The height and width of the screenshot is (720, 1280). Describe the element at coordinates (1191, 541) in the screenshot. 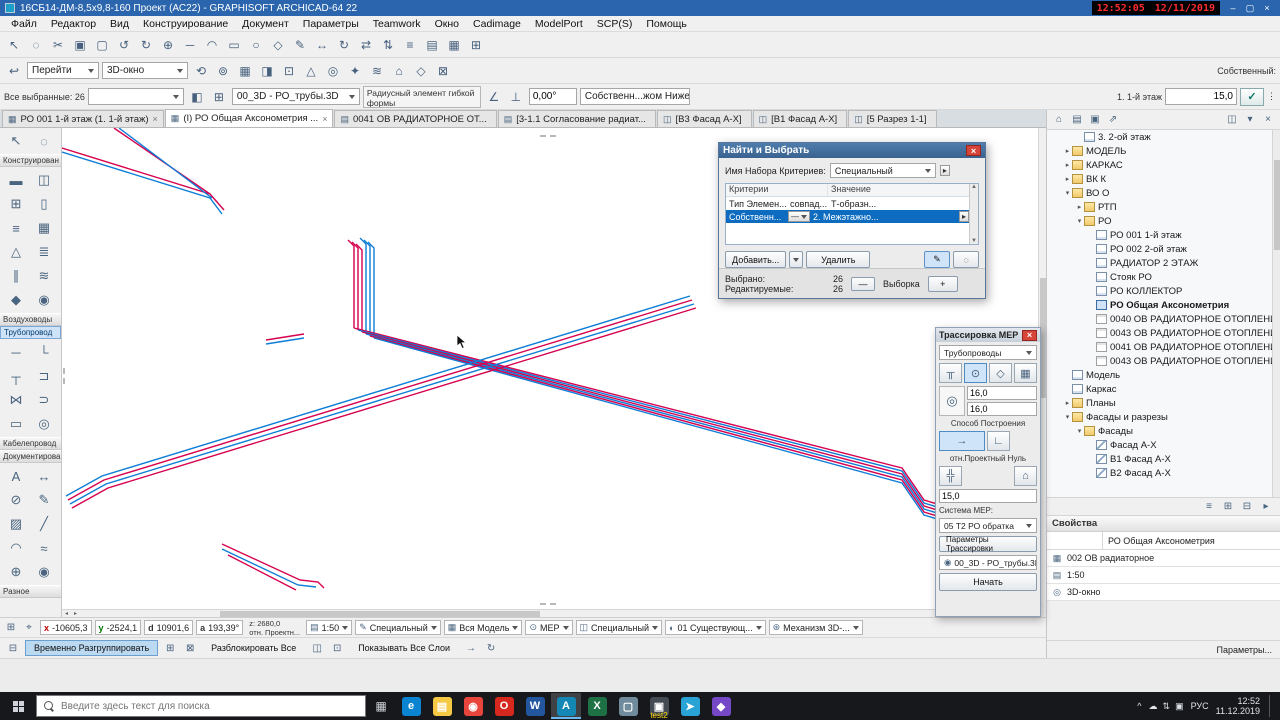

I see `view-name-value: РО Общая Аксонометрия` at that location.